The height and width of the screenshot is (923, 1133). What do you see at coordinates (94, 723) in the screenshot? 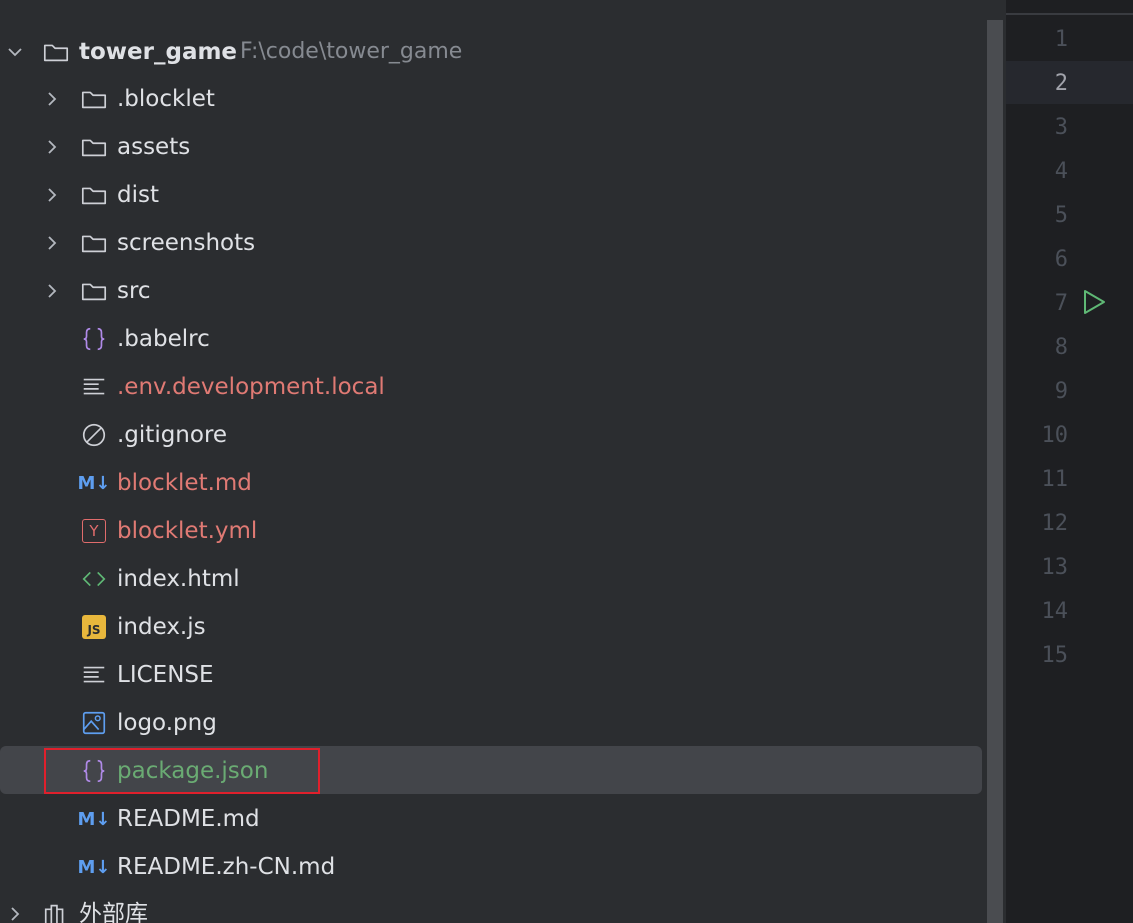
I see `image-icon` at bounding box center [94, 723].